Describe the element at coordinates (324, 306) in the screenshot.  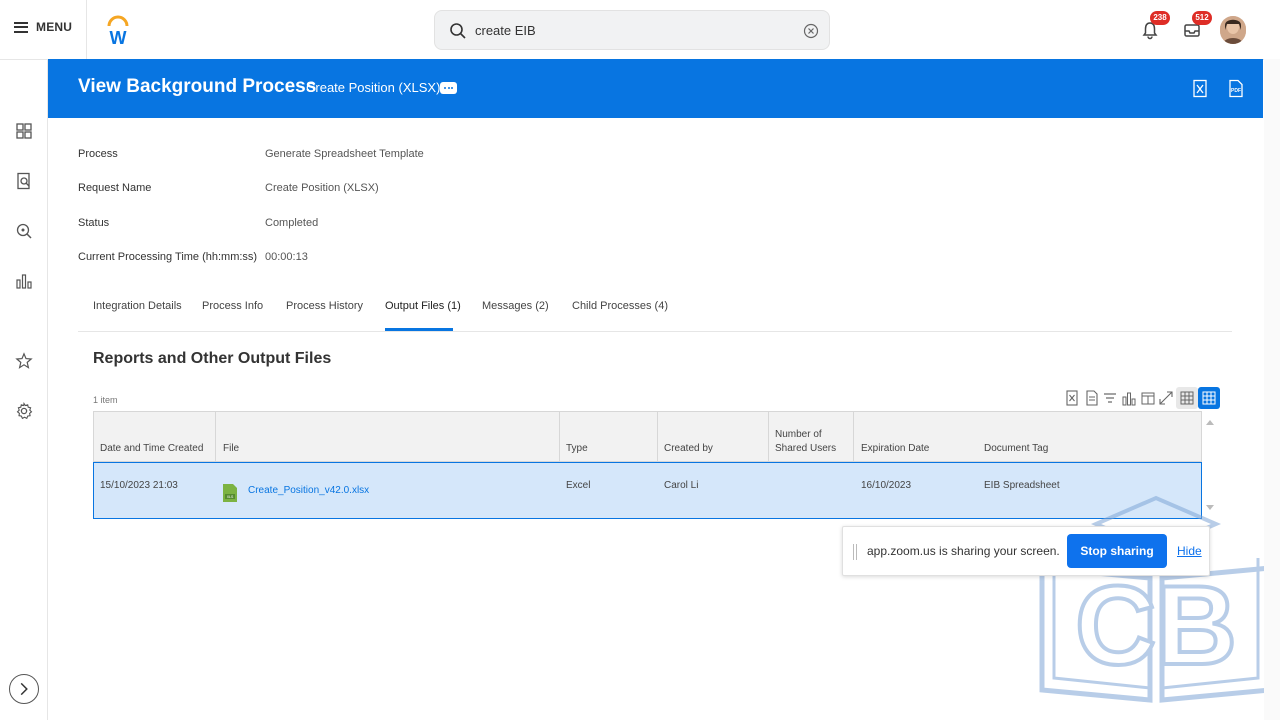
I see `tab-process-history: Process History` at that location.